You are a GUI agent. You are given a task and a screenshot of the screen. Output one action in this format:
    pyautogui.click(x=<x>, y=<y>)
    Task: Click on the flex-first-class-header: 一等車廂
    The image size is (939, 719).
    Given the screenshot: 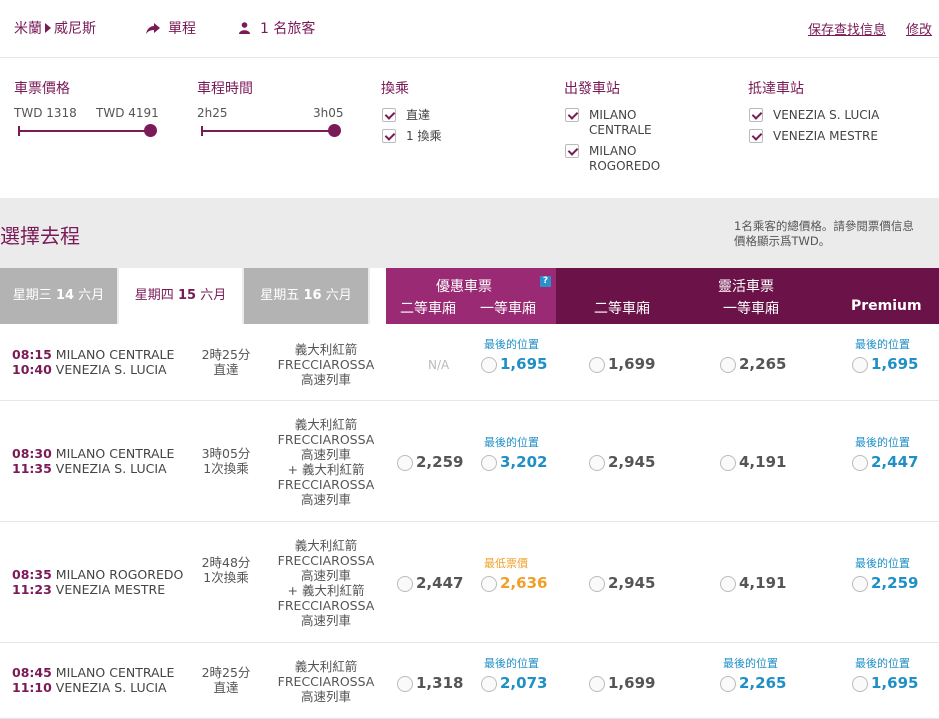 What is the action you would take?
    pyautogui.click(x=751, y=309)
    